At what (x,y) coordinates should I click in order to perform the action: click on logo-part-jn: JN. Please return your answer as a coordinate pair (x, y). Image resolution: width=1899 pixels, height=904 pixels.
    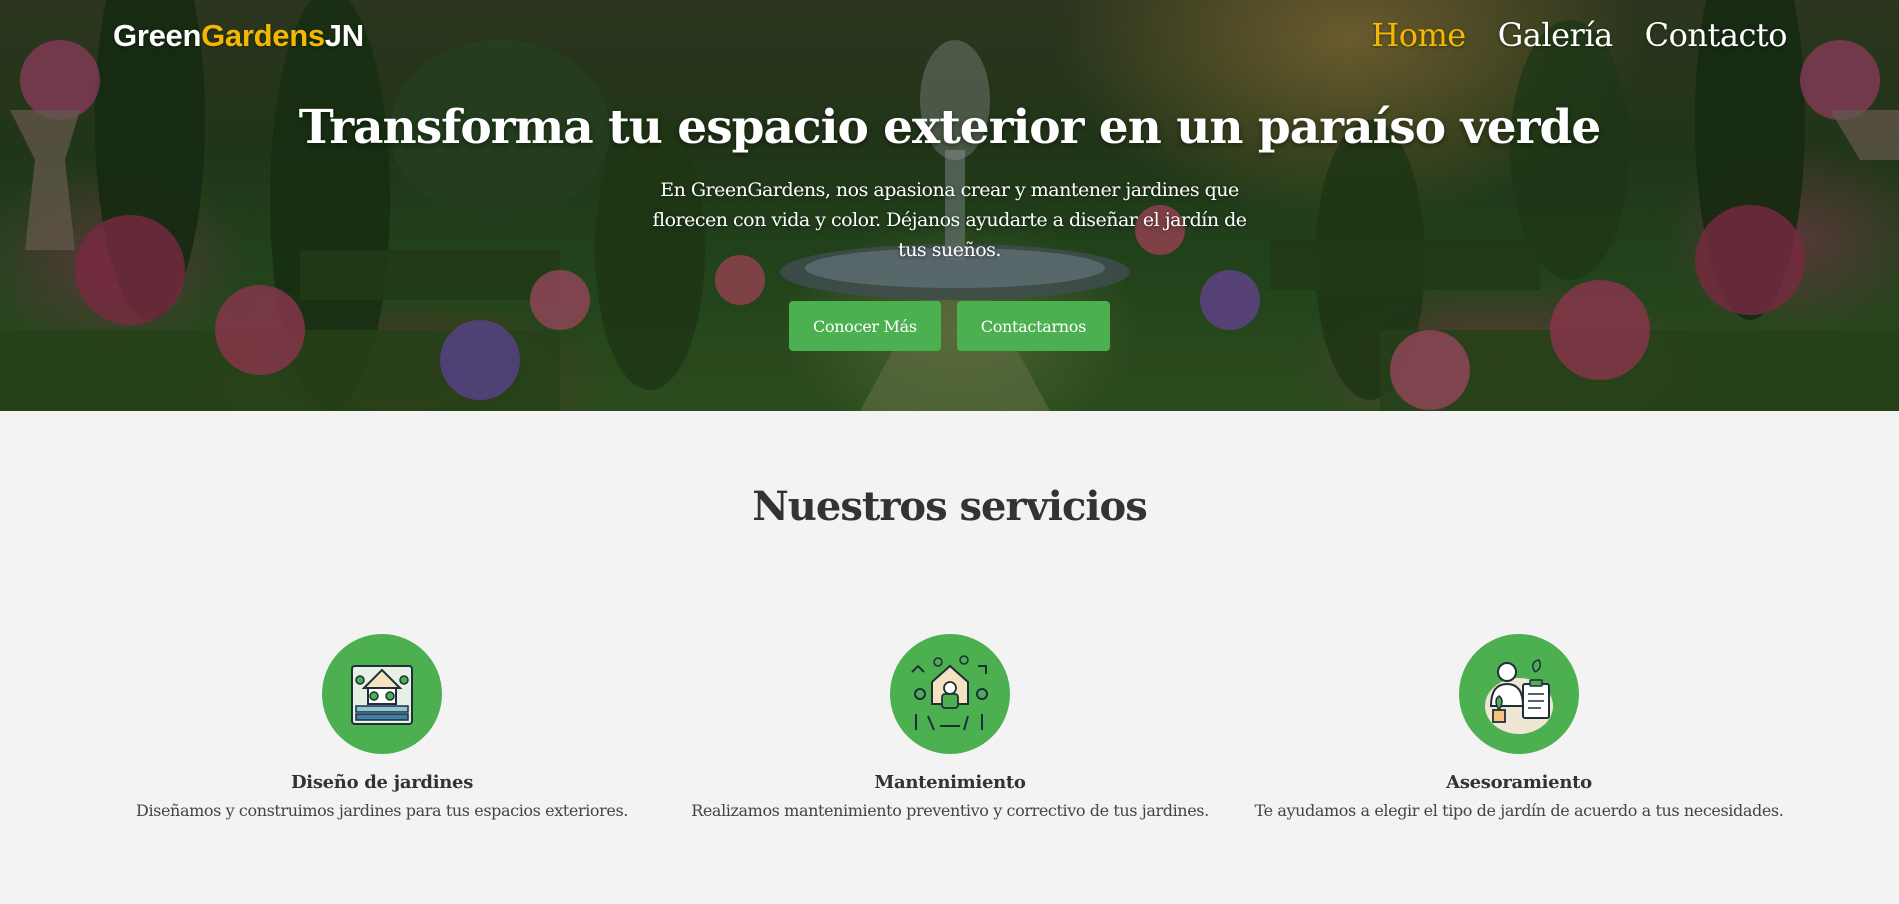
    Looking at the image, I should click on (344, 35).